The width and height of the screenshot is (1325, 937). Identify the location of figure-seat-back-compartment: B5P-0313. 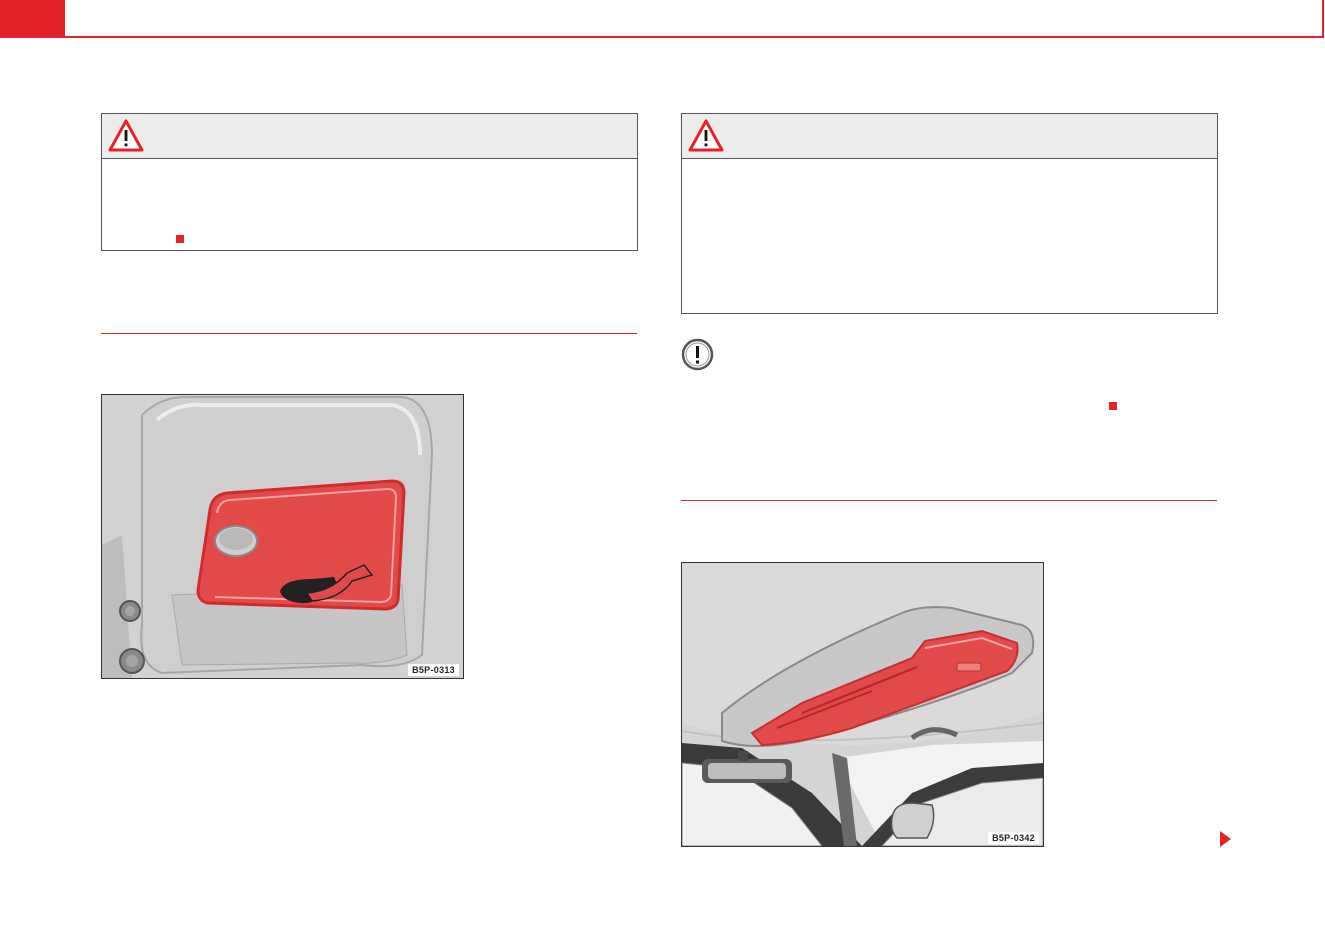
(282, 536).